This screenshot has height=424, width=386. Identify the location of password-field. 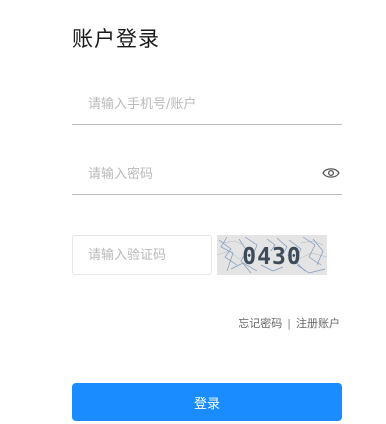
(207, 175).